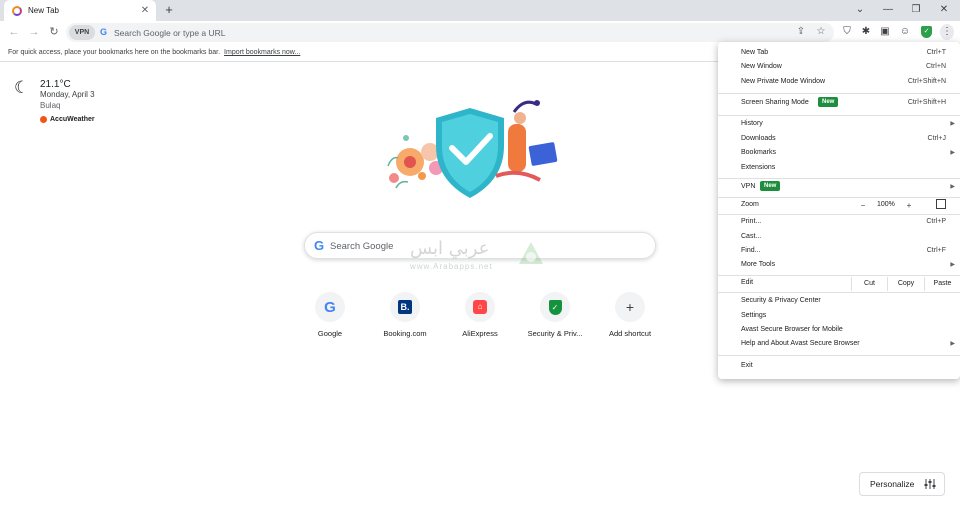 The height and width of the screenshot is (509, 960). I want to click on zoom-in-button: +, so click(909, 205).